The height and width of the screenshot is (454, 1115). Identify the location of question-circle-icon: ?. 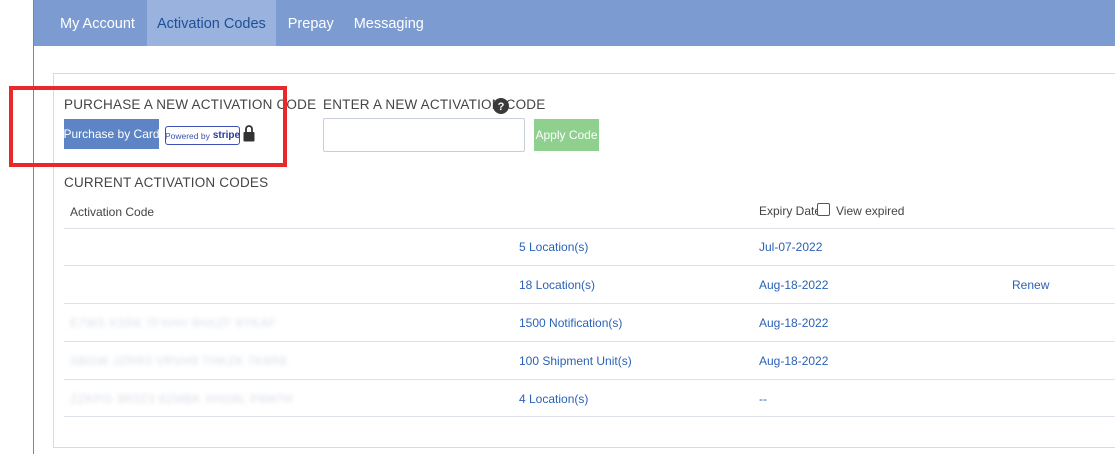
(501, 106).